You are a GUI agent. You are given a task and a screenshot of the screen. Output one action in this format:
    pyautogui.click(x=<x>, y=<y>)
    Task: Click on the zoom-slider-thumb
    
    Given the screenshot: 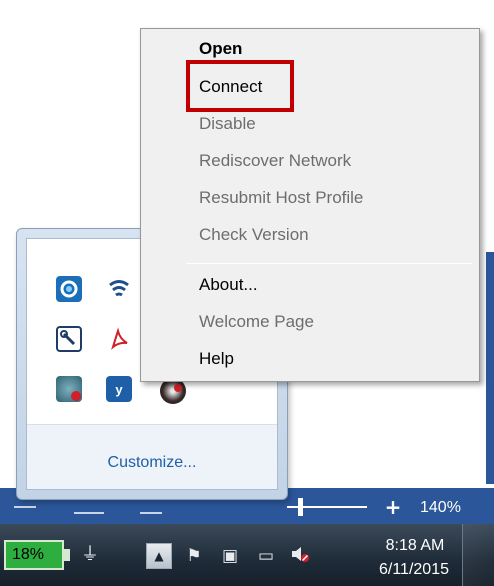 What is the action you would take?
    pyautogui.click(x=300, y=507)
    